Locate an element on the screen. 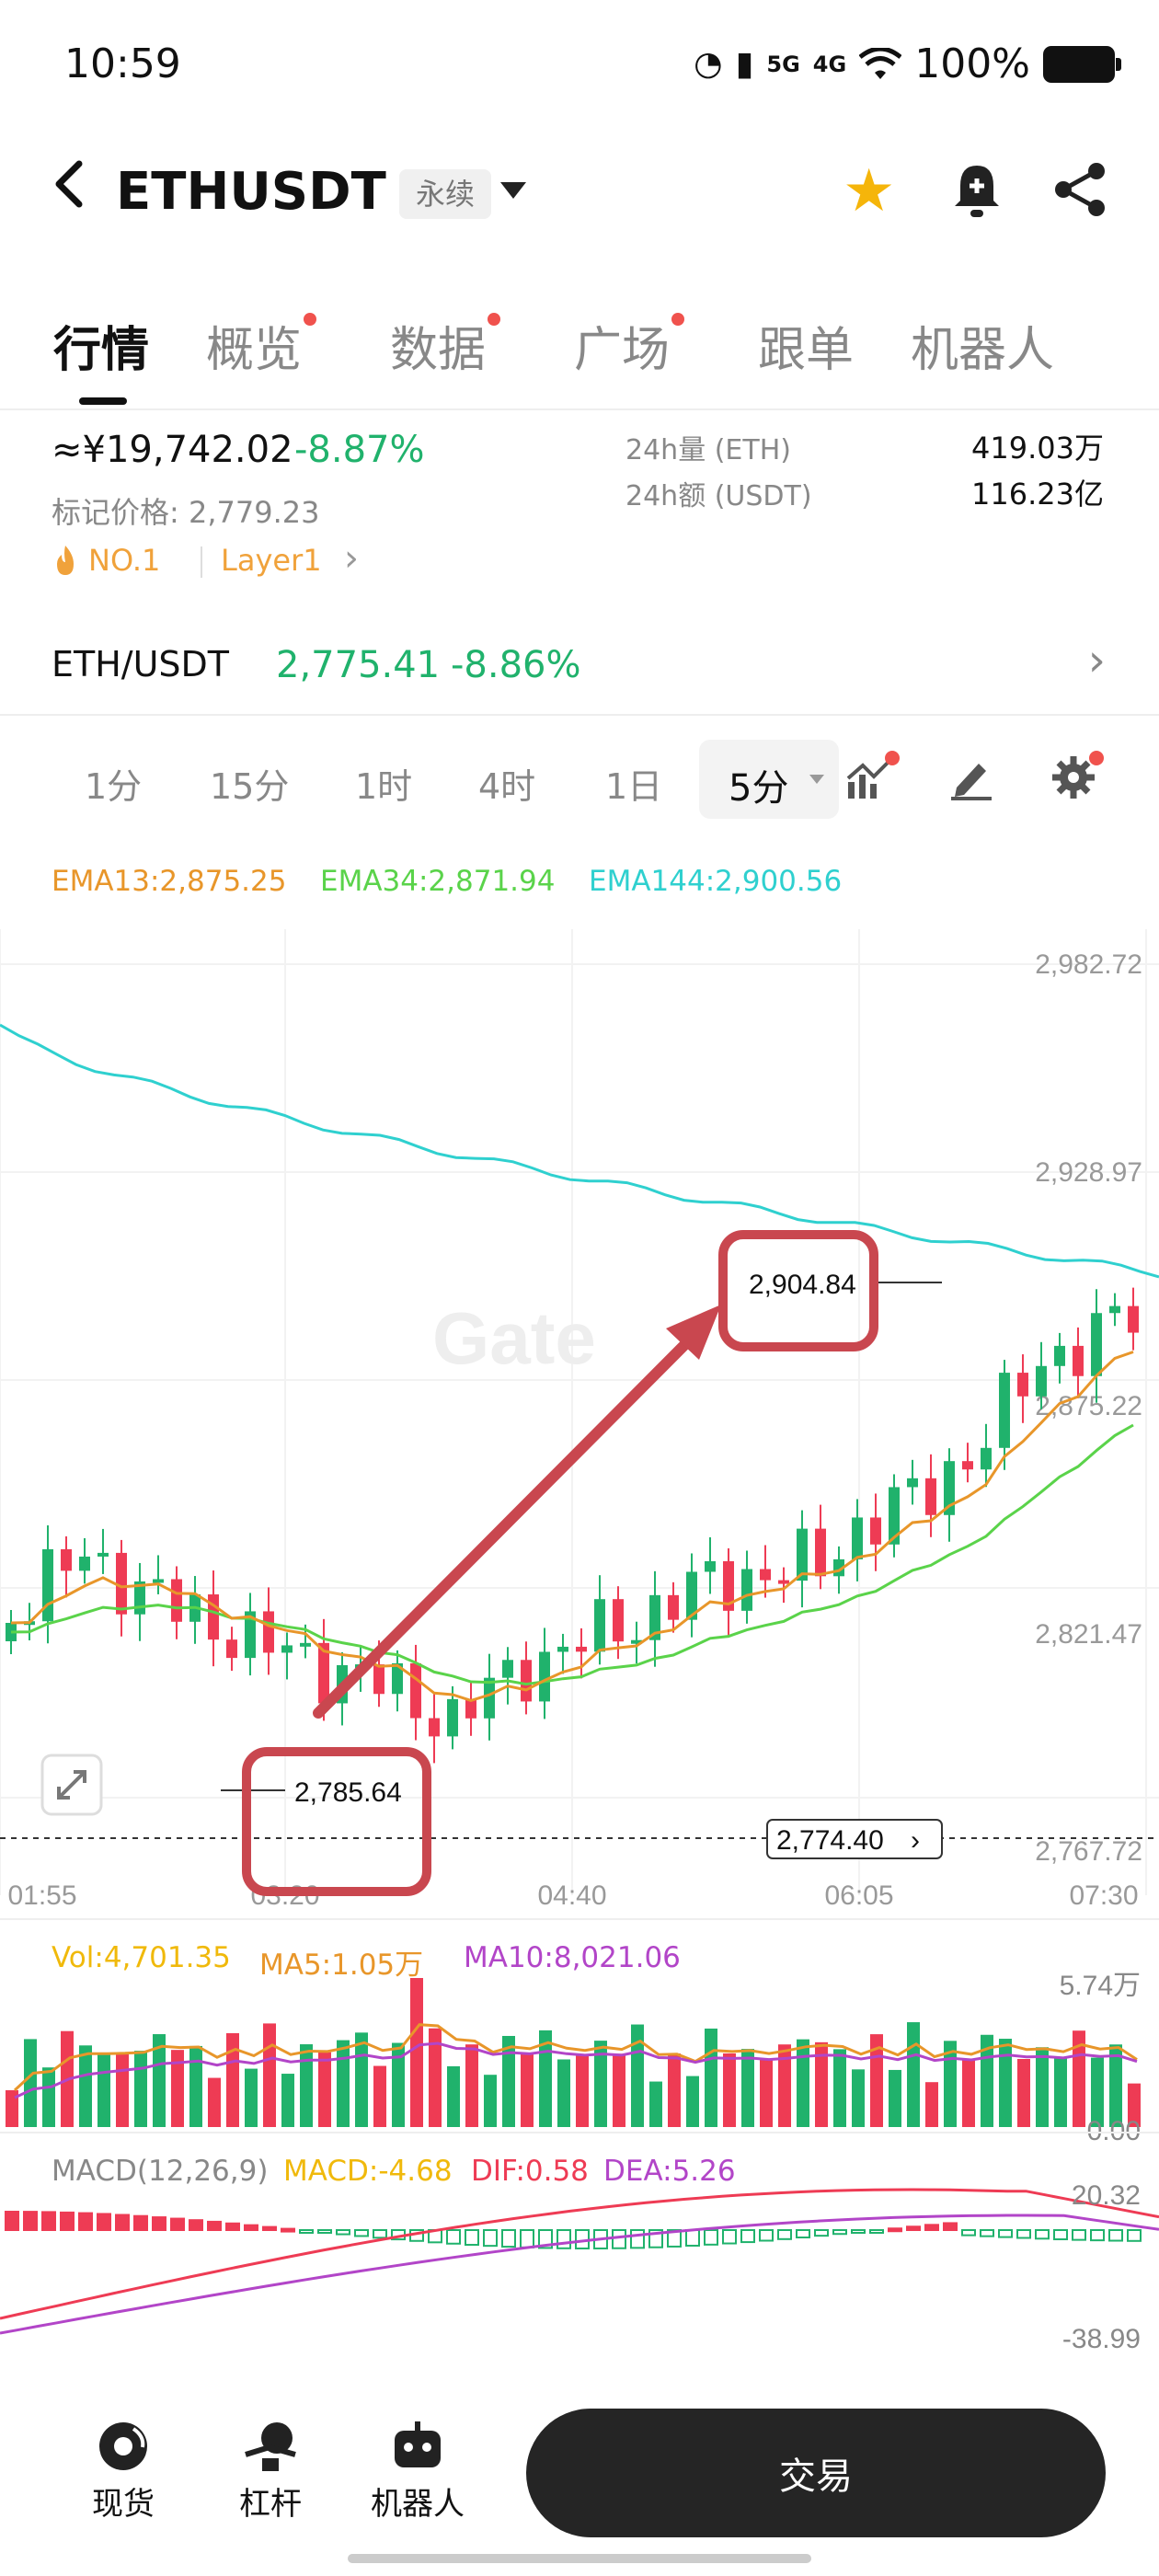 The height and width of the screenshot is (2576, 1159). current-price-tag: 2,774.40 › is located at coordinates (854, 1839).